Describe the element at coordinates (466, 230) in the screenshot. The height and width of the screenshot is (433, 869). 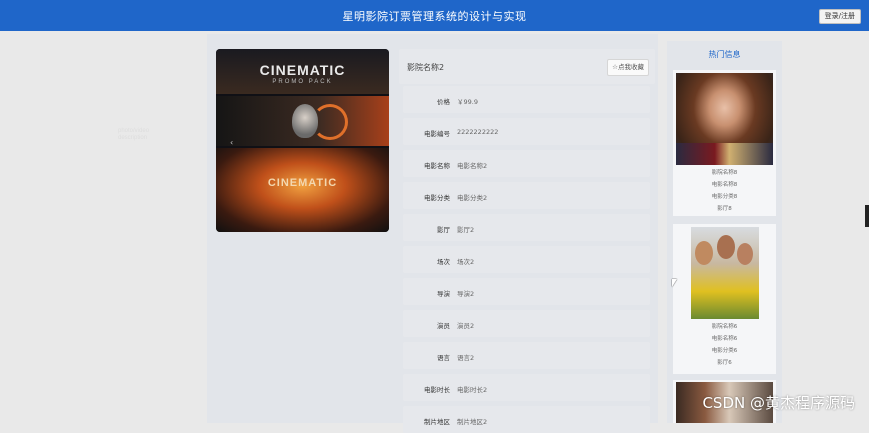
I see `detail-value: 影厅2` at that location.